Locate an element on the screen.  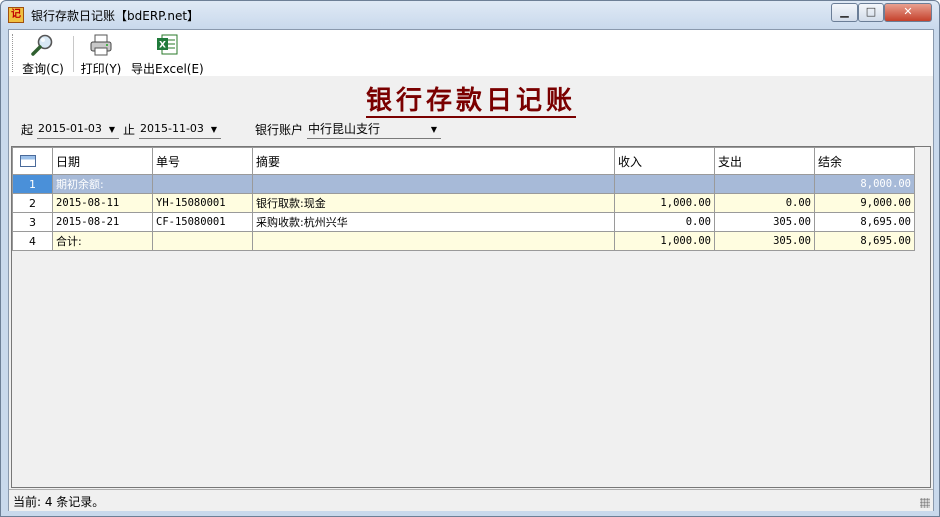
export-label: 导出Excel(E) is located at coordinates (167, 69).